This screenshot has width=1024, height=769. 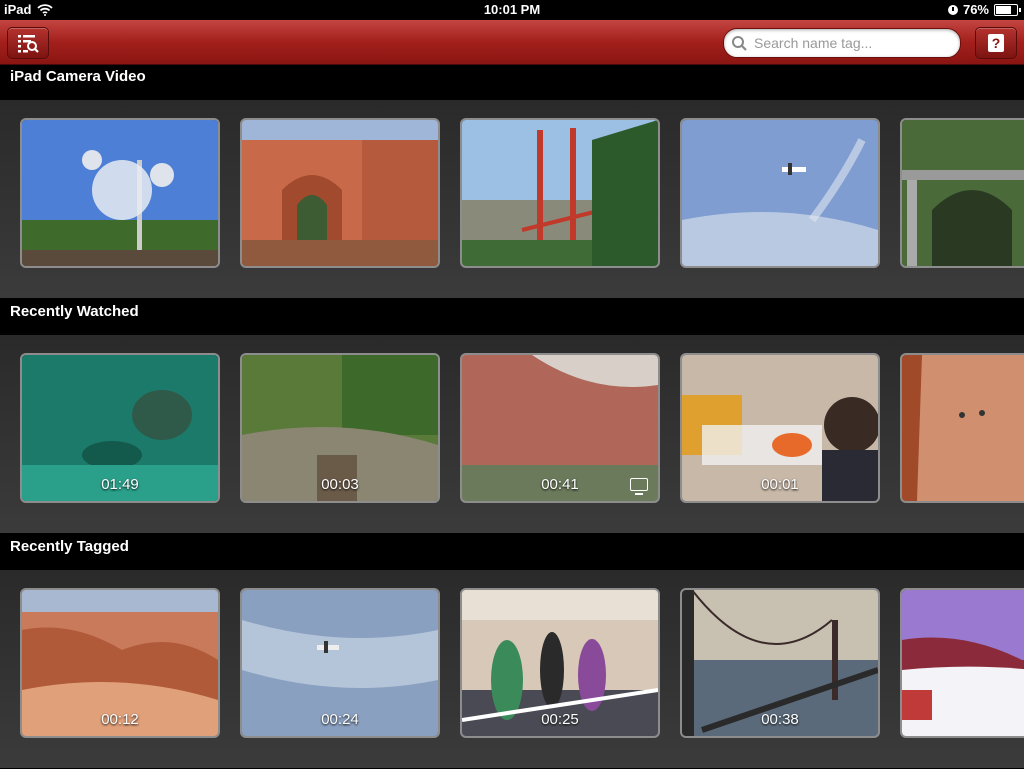 What do you see at coordinates (975, 9) in the screenshot?
I see `battery-percent: 76%` at bounding box center [975, 9].